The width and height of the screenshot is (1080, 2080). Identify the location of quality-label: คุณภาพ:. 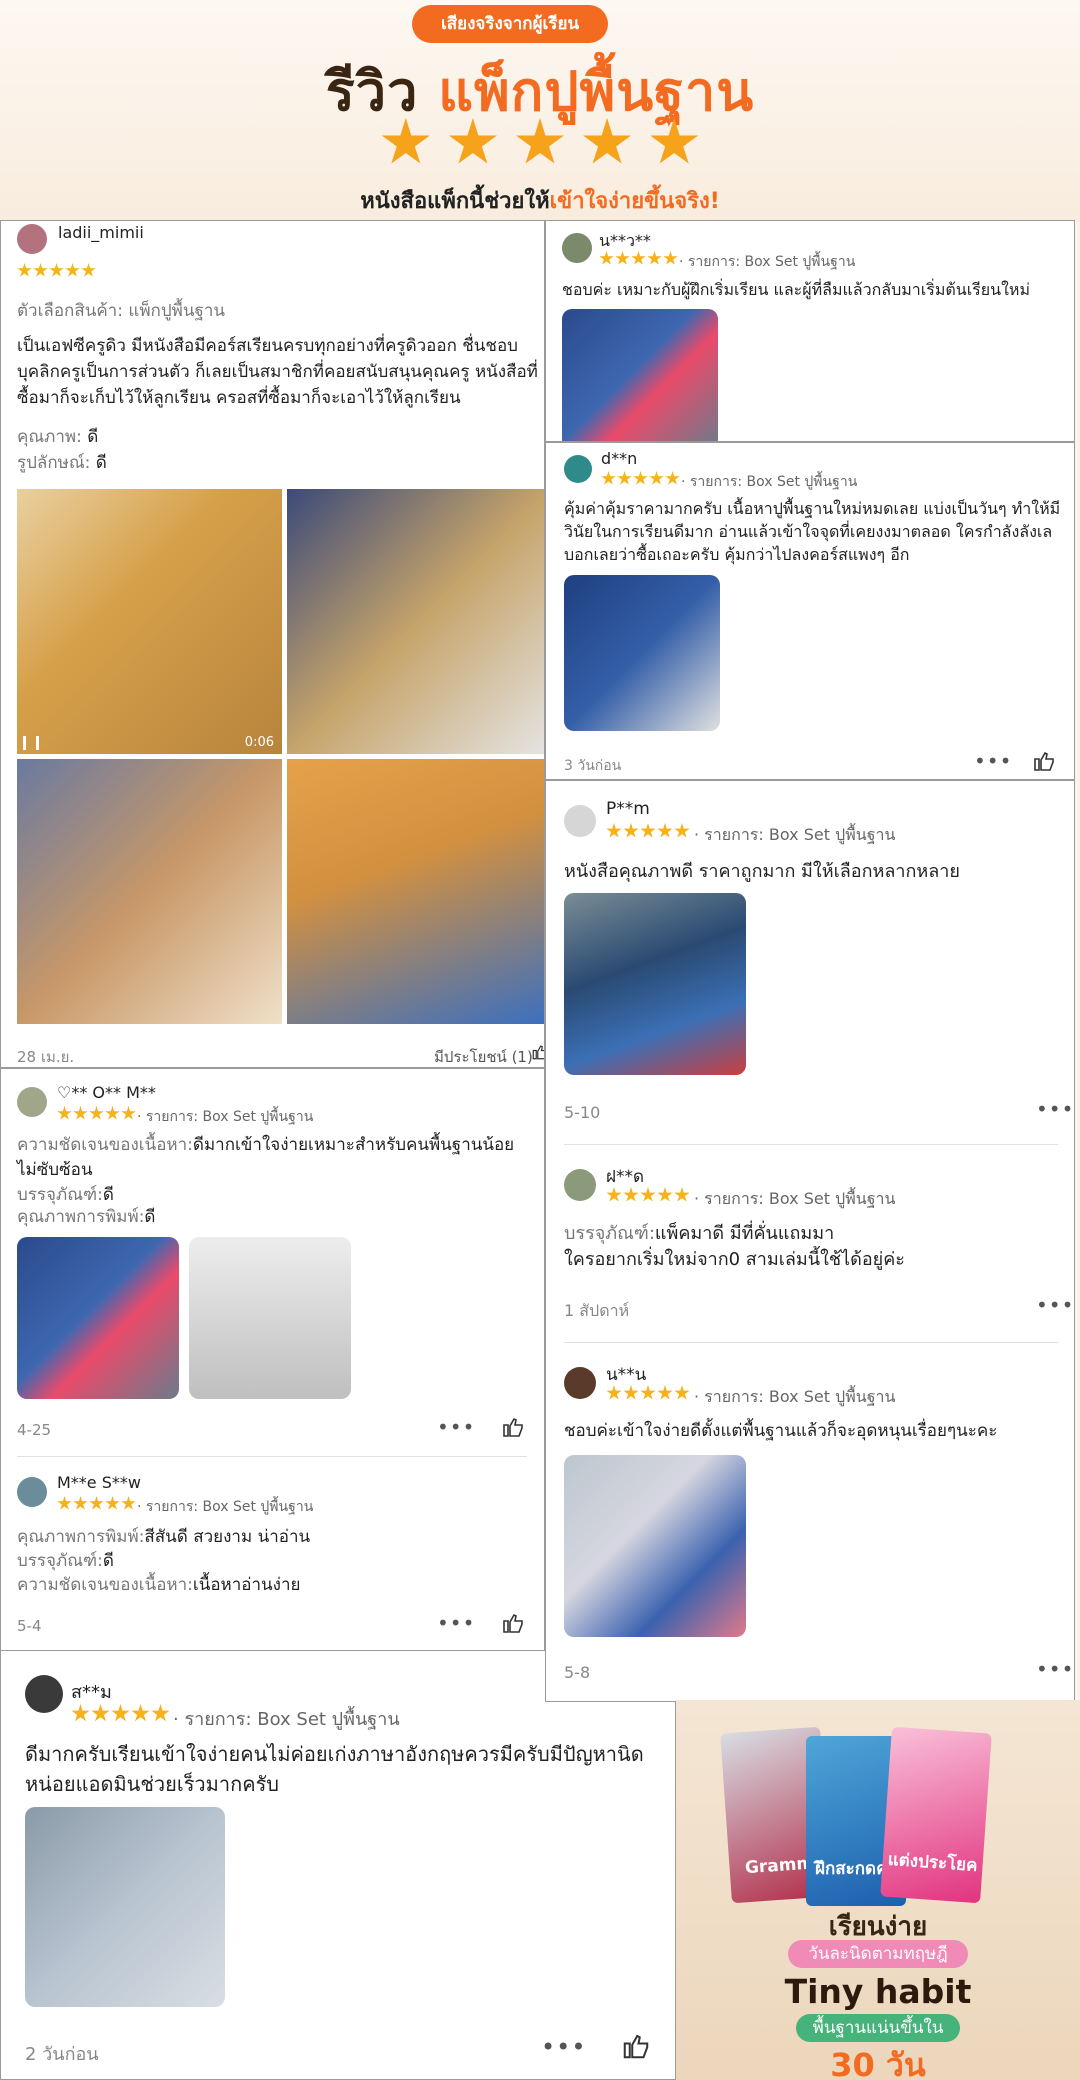
(49, 437).